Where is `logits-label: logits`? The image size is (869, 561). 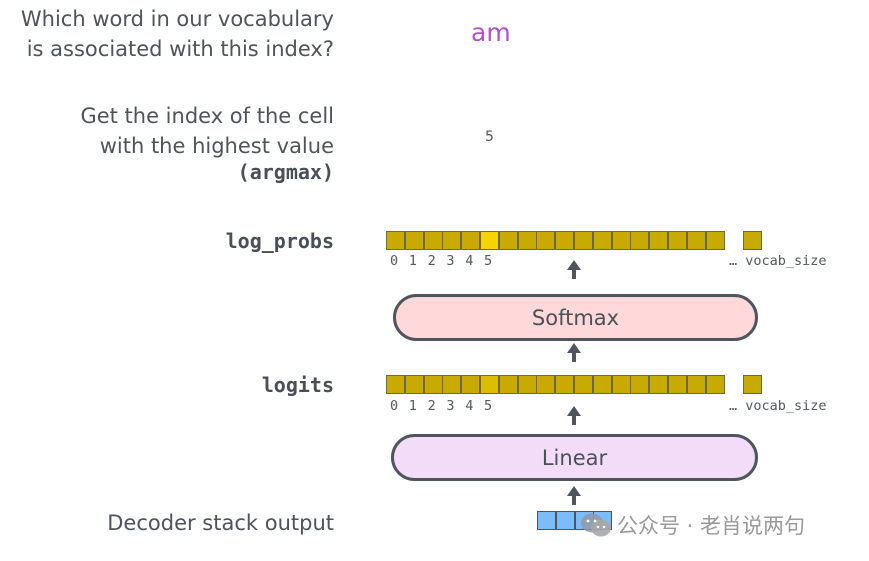 logits-label: logits is located at coordinates (297, 385).